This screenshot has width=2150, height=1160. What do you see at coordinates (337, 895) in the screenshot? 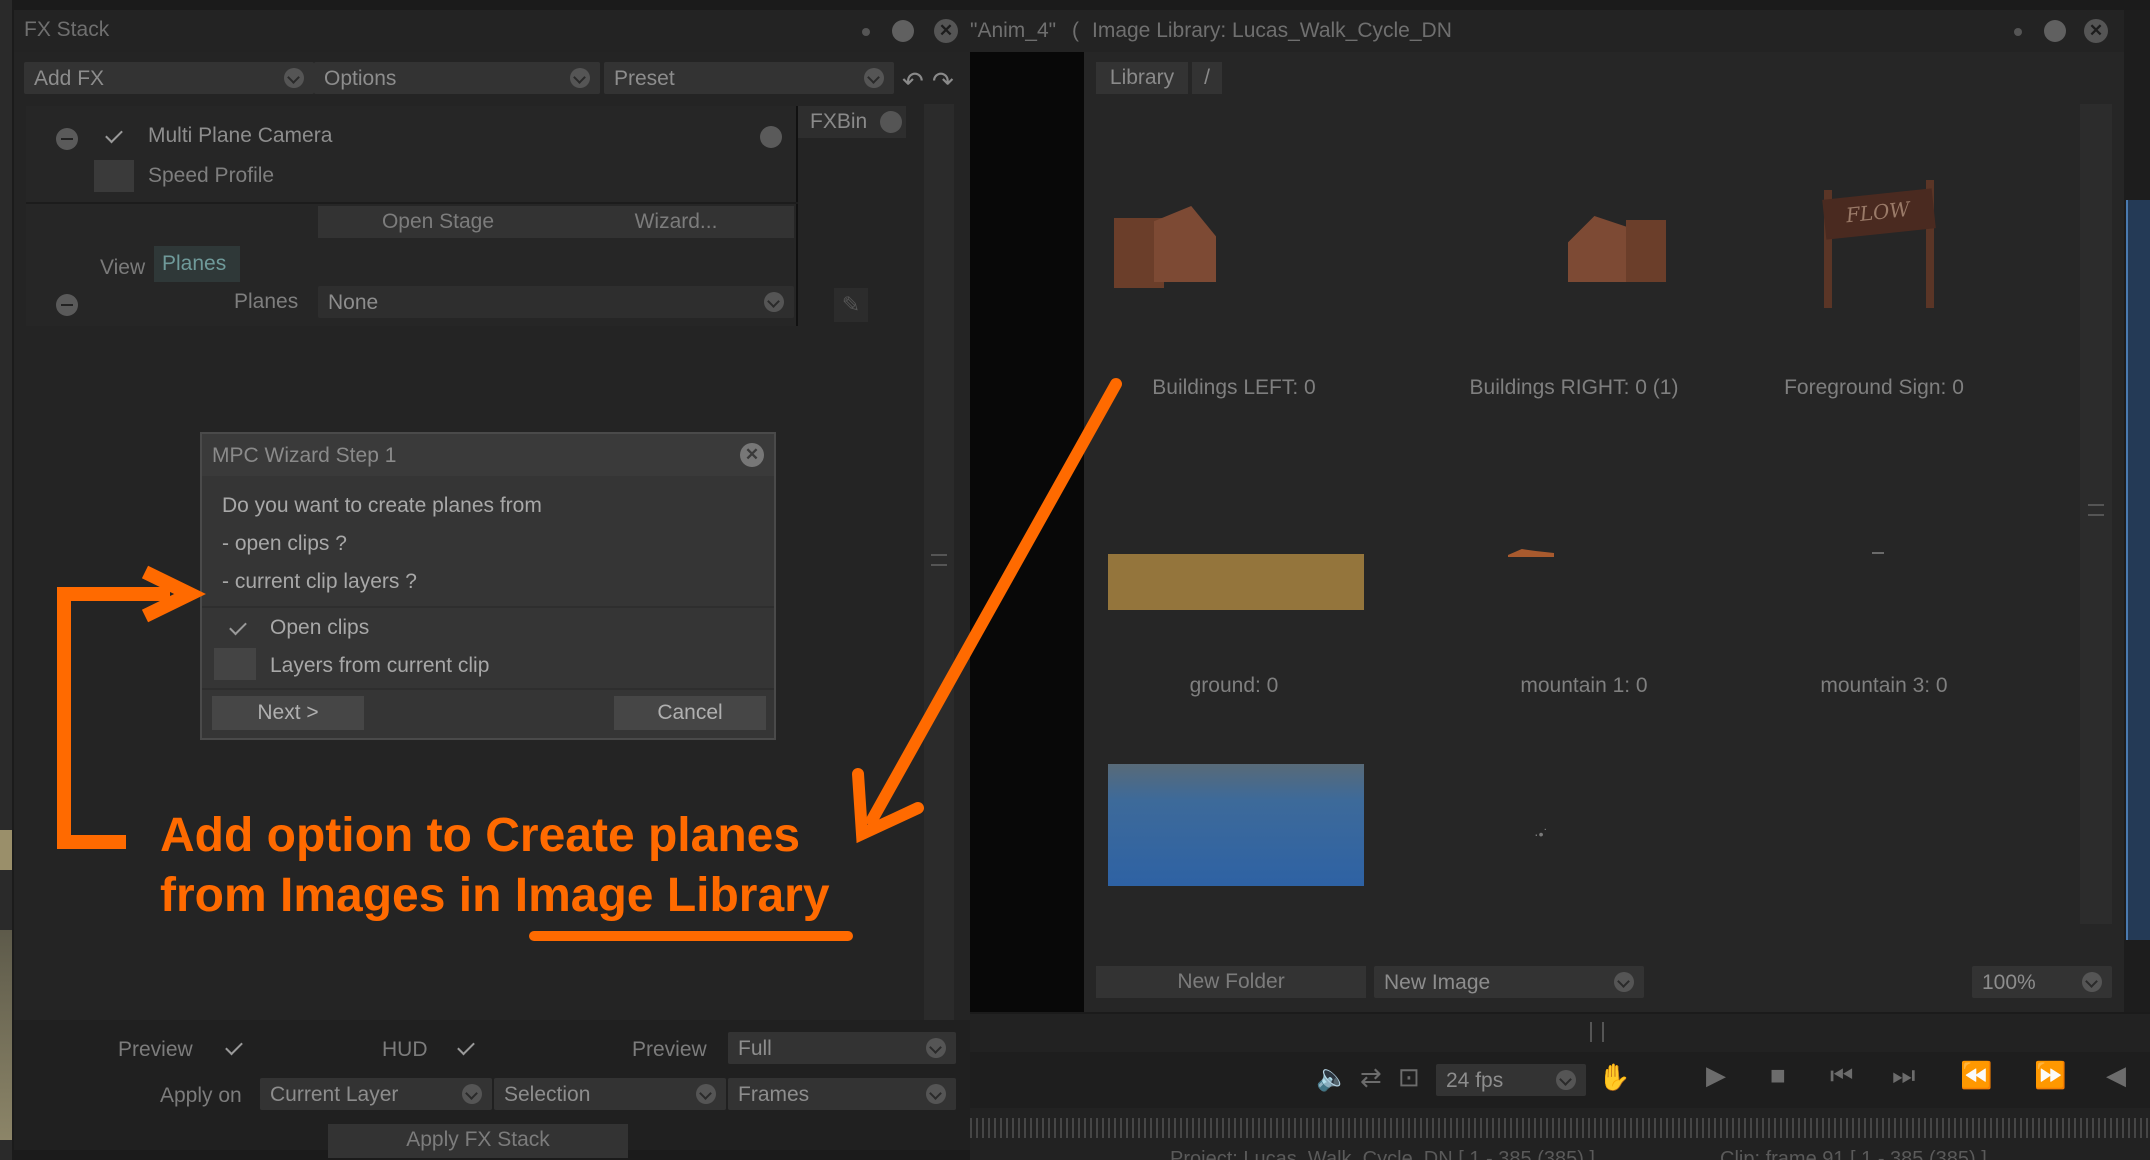
I see `annotation-text-prefix: from Images in` at bounding box center [337, 895].